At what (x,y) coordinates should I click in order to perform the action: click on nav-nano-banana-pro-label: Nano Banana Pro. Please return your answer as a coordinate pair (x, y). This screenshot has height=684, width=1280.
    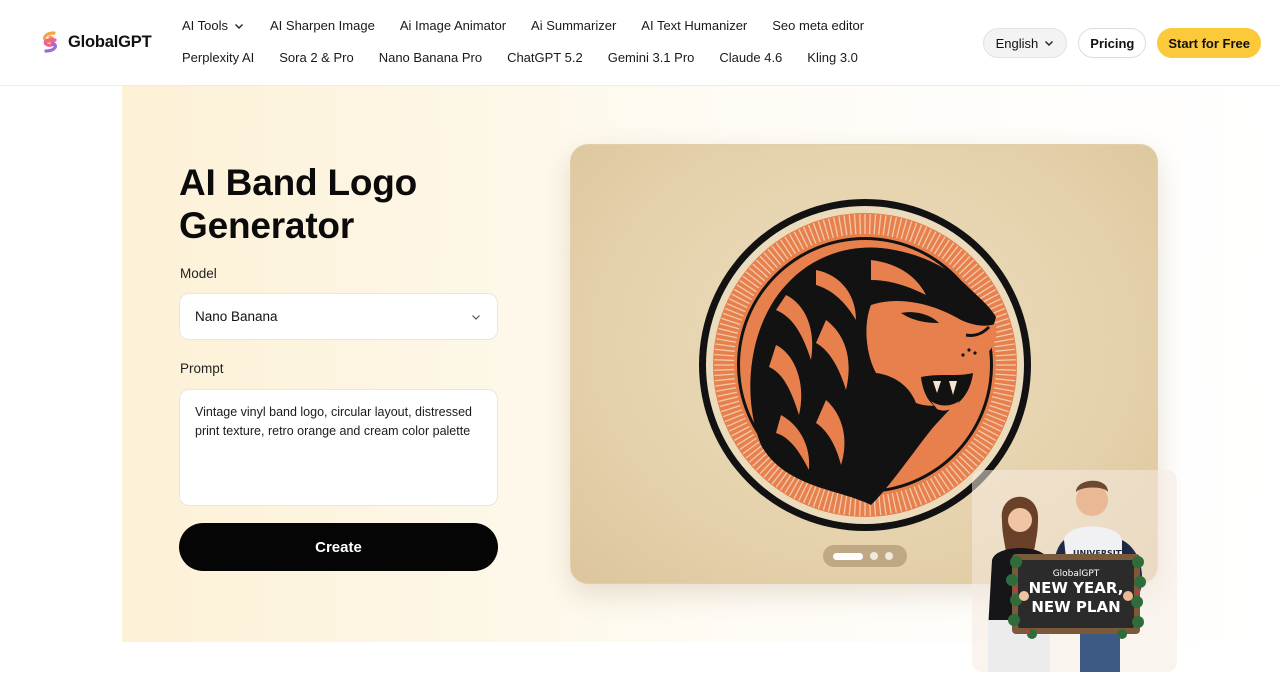
    Looking at the image, I should click on (430, 57).